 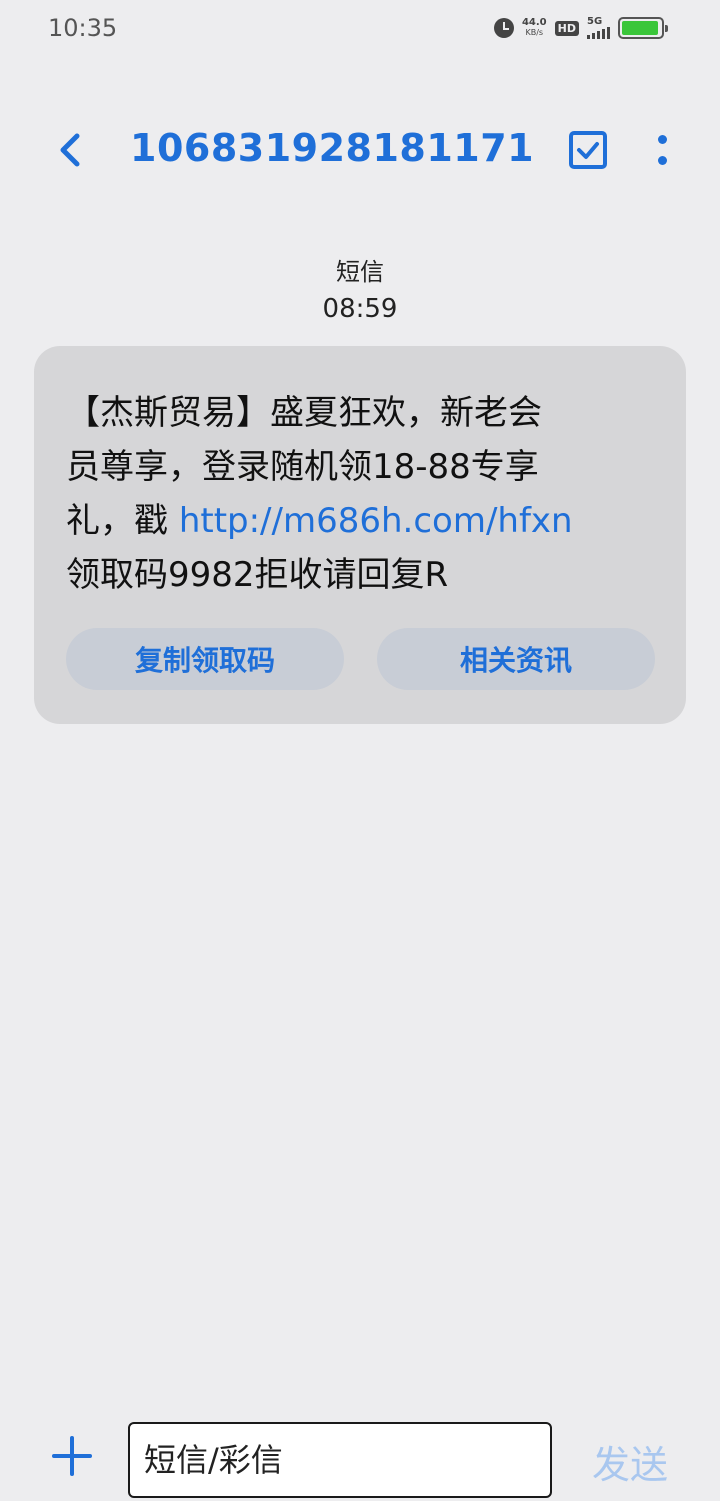 What do you see at coordinates (257, 575) in the screenshot?
I see `message-line-4: 领取码9982拒收请回复R` at bounding box center [257, 575].